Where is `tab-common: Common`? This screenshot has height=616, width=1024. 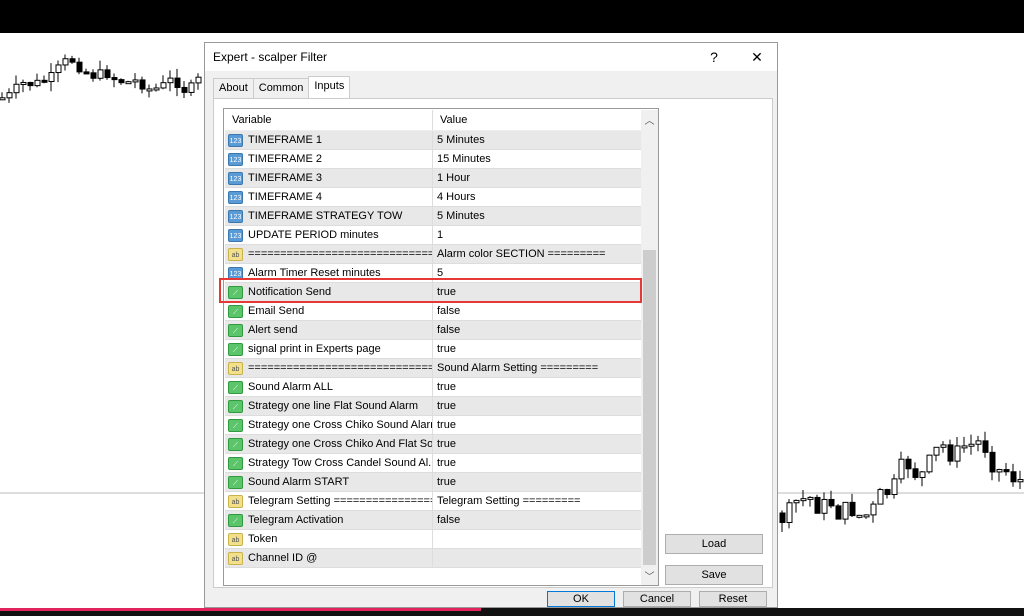 tab-common: Common is located at coordinates (281, 88).